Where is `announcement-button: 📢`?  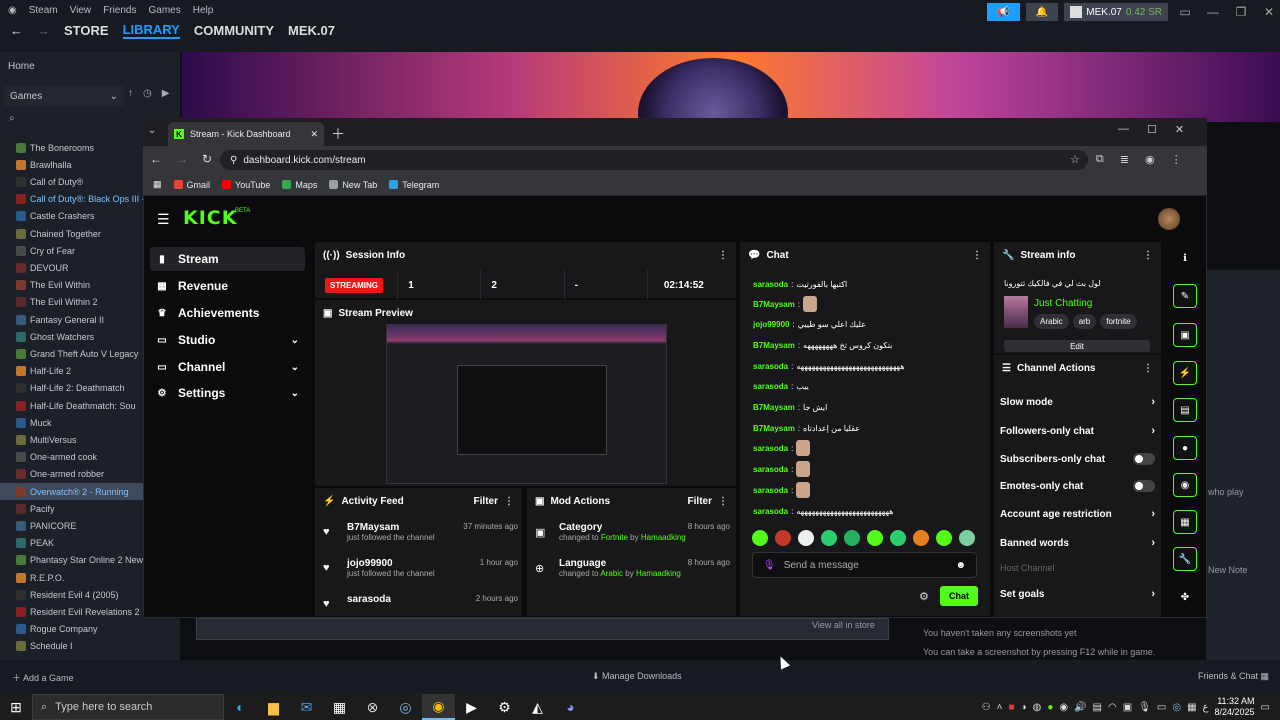 announcement-button: 📢 is located at coordinates (1003, 12).